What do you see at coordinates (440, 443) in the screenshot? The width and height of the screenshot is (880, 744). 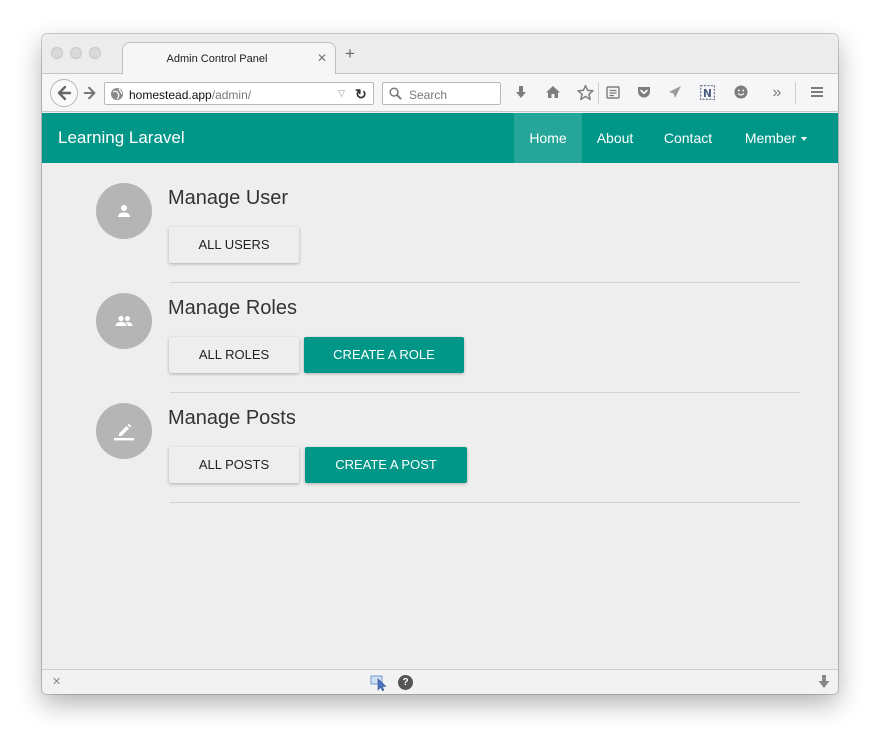 I see `manage-posts-section: Manage Posts All Posts Create a Post` at bounding box center [440, 443].